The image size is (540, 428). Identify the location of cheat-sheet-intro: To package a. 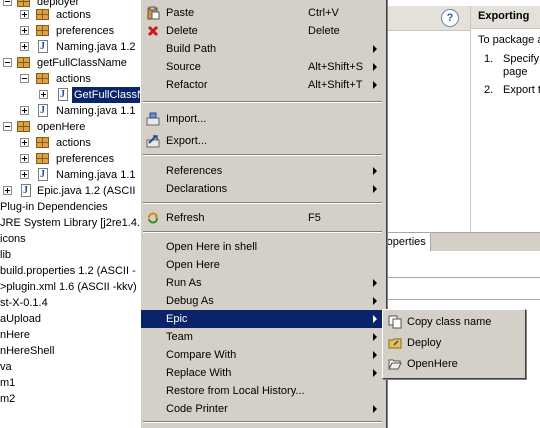
(509, 40).